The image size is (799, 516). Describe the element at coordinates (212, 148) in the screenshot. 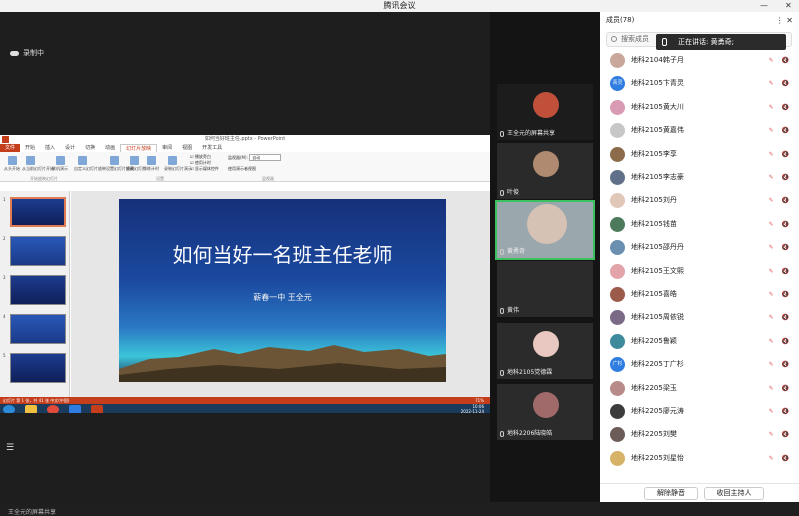

I see `ppt-tab: 开发工具` at that location.